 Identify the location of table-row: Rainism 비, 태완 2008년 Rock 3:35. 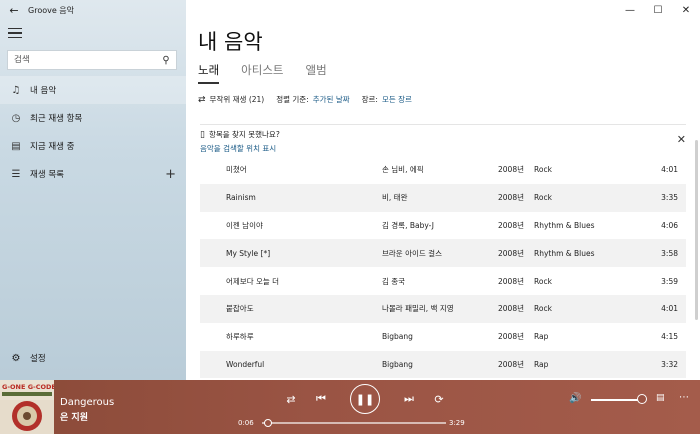
(443, 197).